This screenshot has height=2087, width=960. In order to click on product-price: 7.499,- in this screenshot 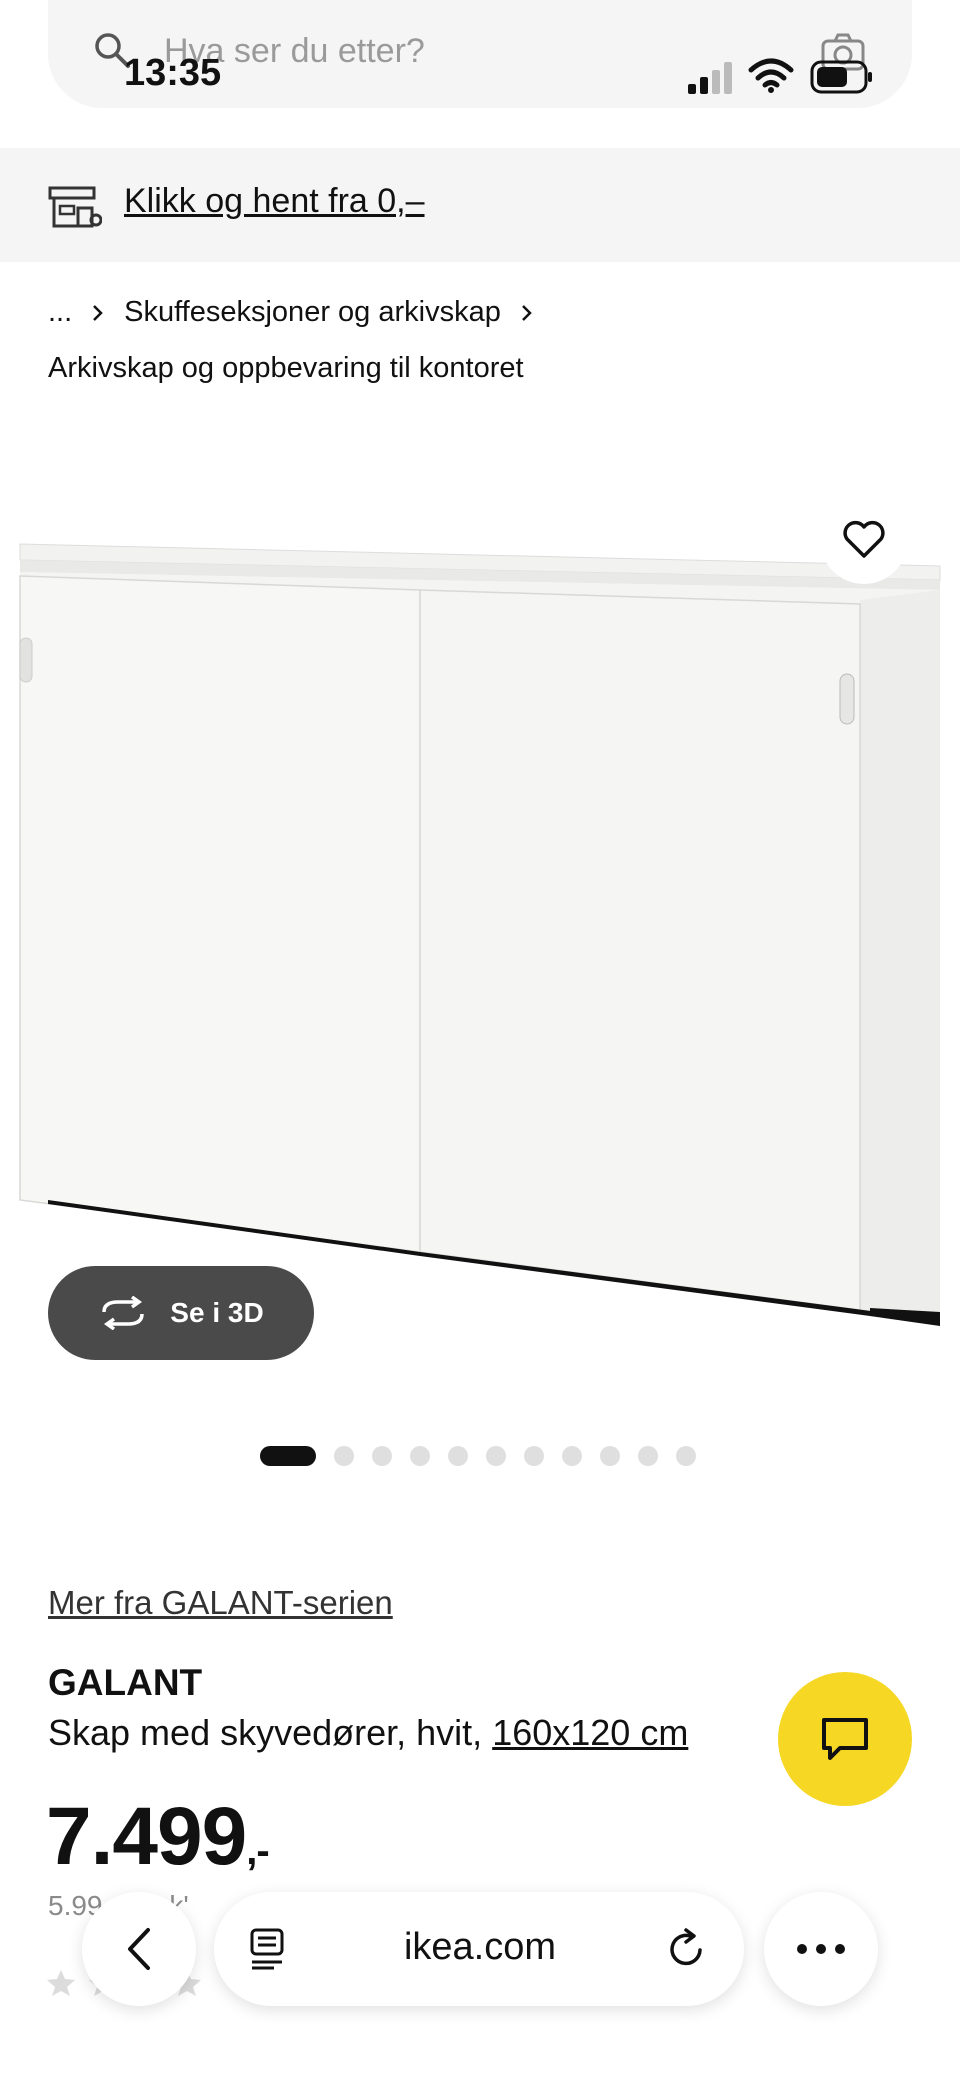, I will do `click(158, 1837)`.